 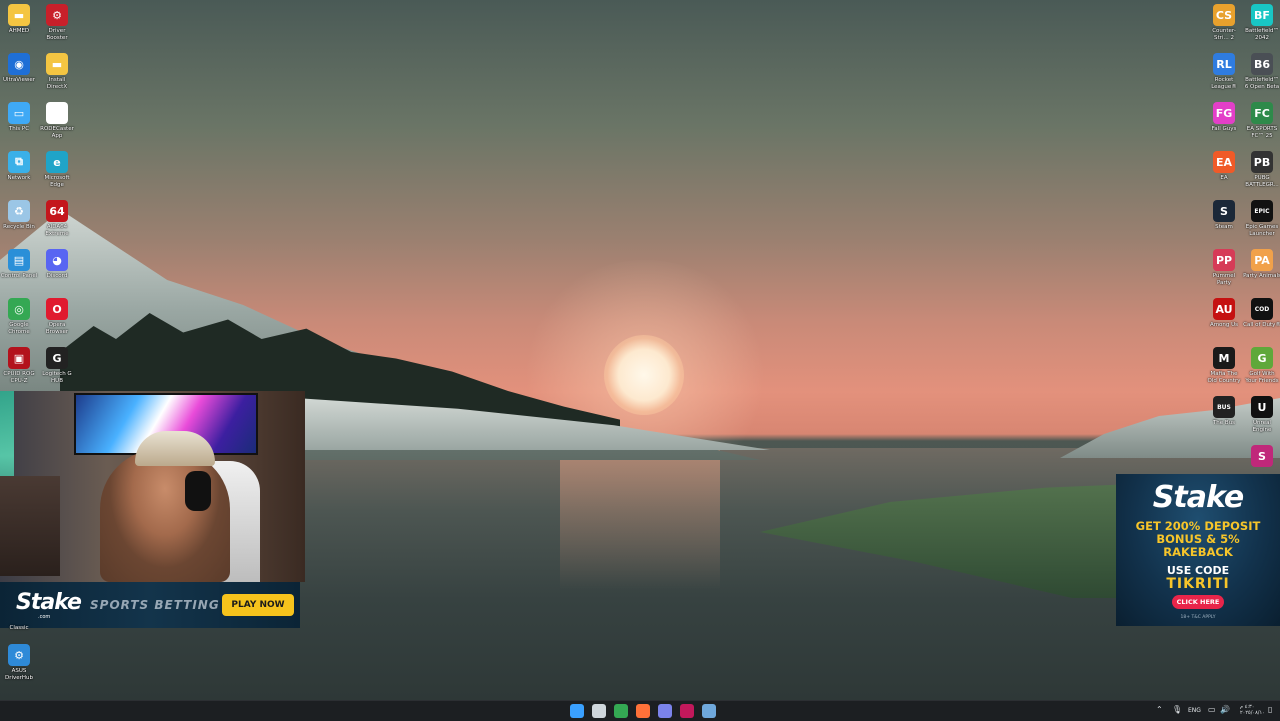 I want to click on desktop-icon: FC EA SPORTS FC™ 25, so click(x=1261, y=119).